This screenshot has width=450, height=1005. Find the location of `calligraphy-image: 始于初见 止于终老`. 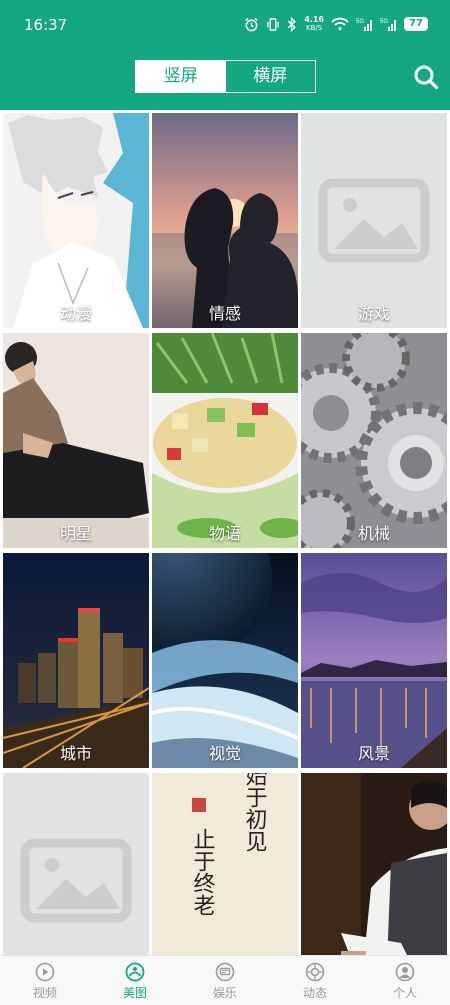

calligraphy-image: 始于初见 止于终老 is located at coordinates (225, 864).